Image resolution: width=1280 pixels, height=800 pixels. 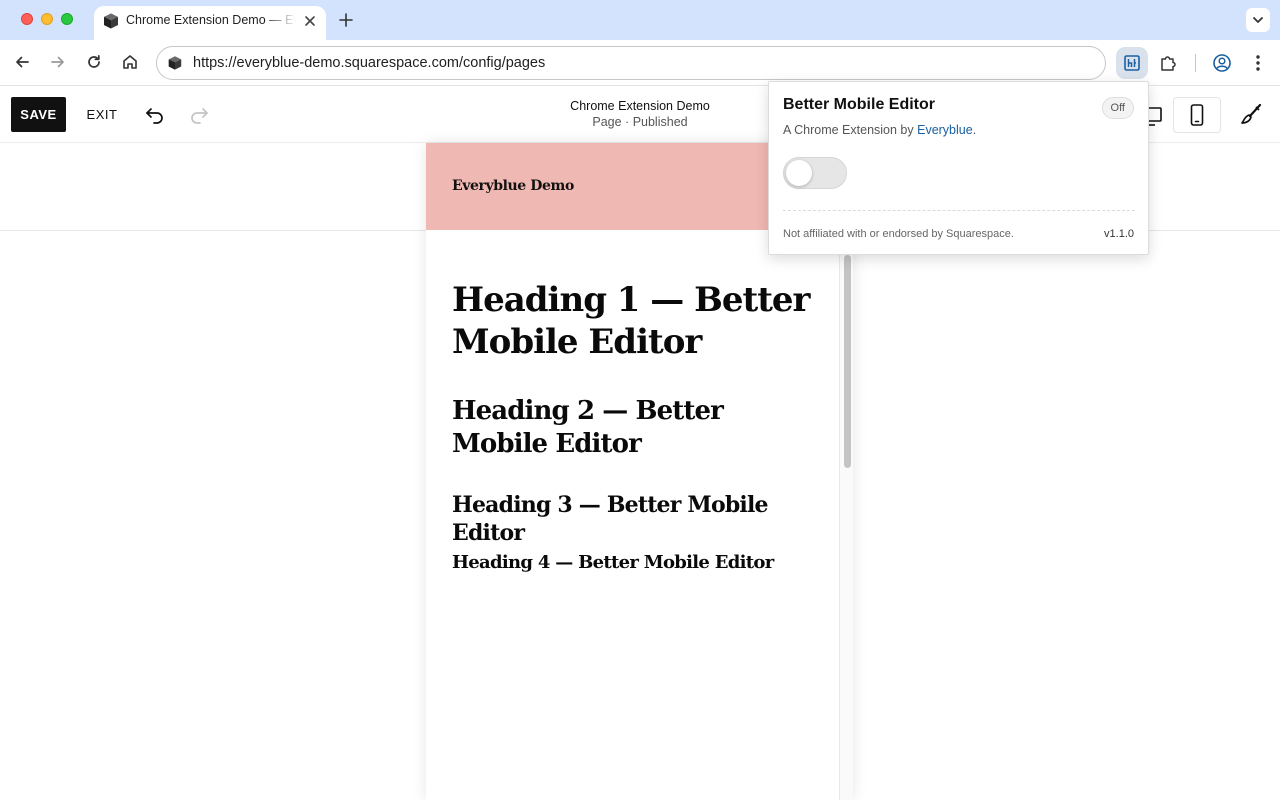 I want to click on popup-subtitle: A Chrome Extension by Everyblue., so click(x=879, y=130).